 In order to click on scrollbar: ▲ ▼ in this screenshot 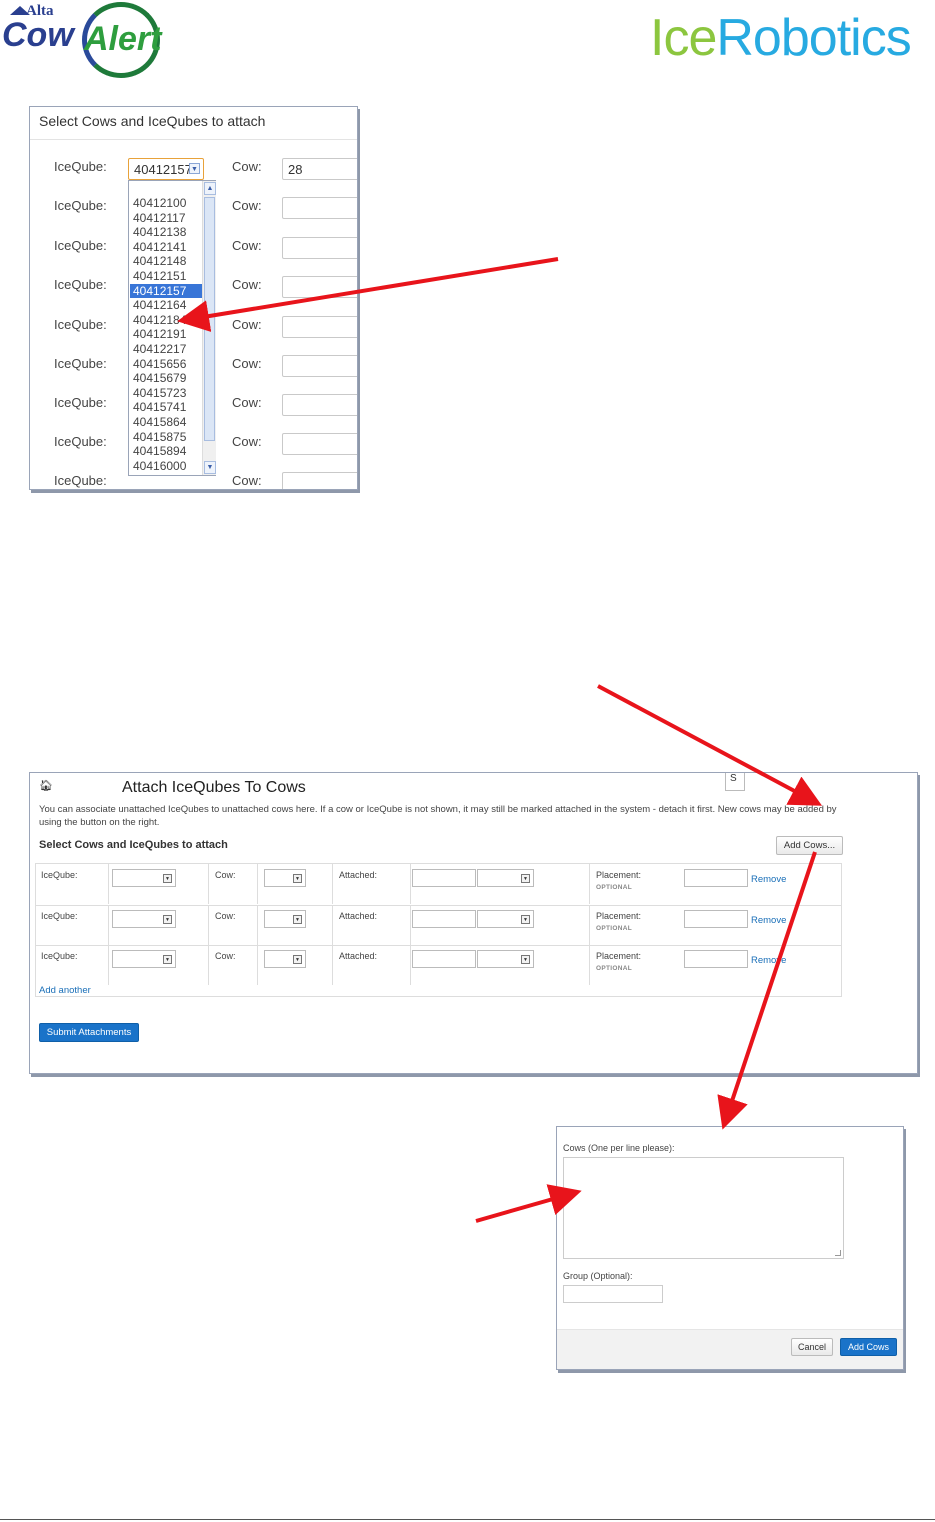, I will do `click(209, 328)`.